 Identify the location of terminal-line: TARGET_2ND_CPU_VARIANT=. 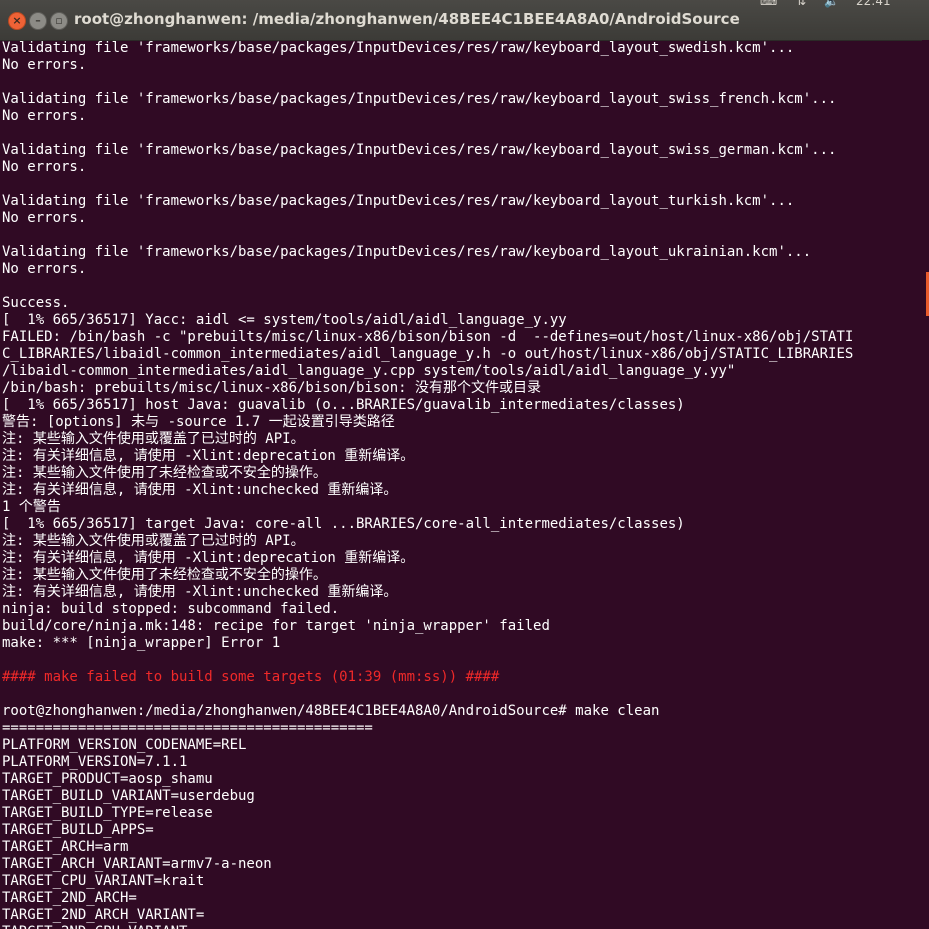
(462, 926).